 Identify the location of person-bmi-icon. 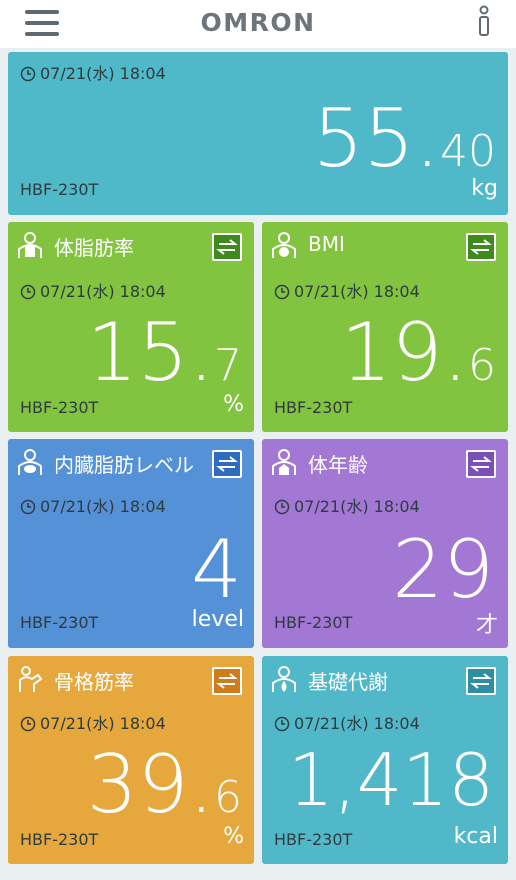
(284, 245).